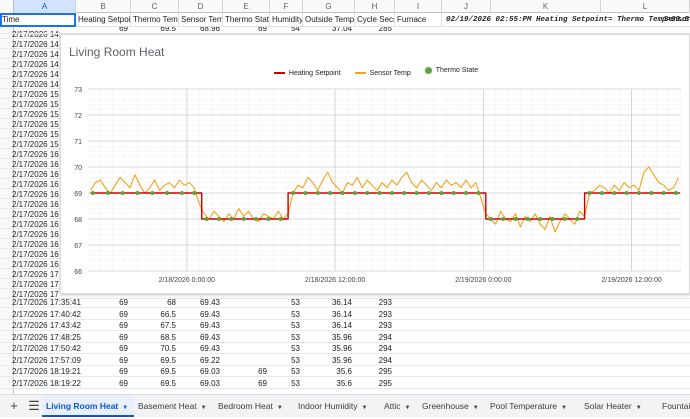 The width and height of the screenshot is (690, 419). I want to click on cell-time: 2/17/2026 17:48:25, so click(43, 337).